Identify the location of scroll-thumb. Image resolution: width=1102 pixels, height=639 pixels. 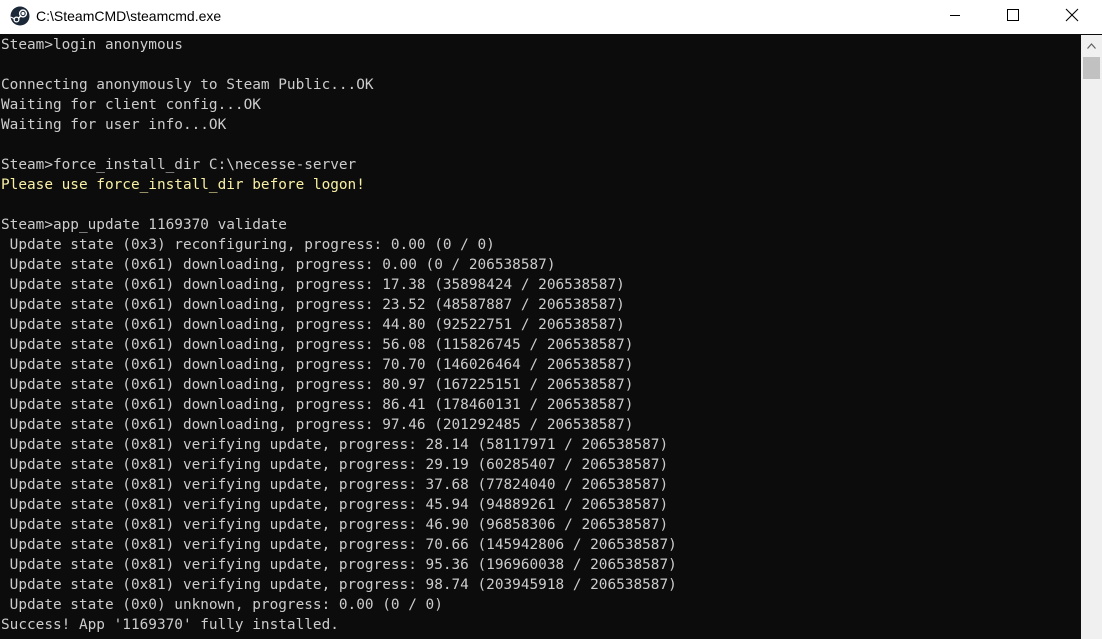
(1091, 68).